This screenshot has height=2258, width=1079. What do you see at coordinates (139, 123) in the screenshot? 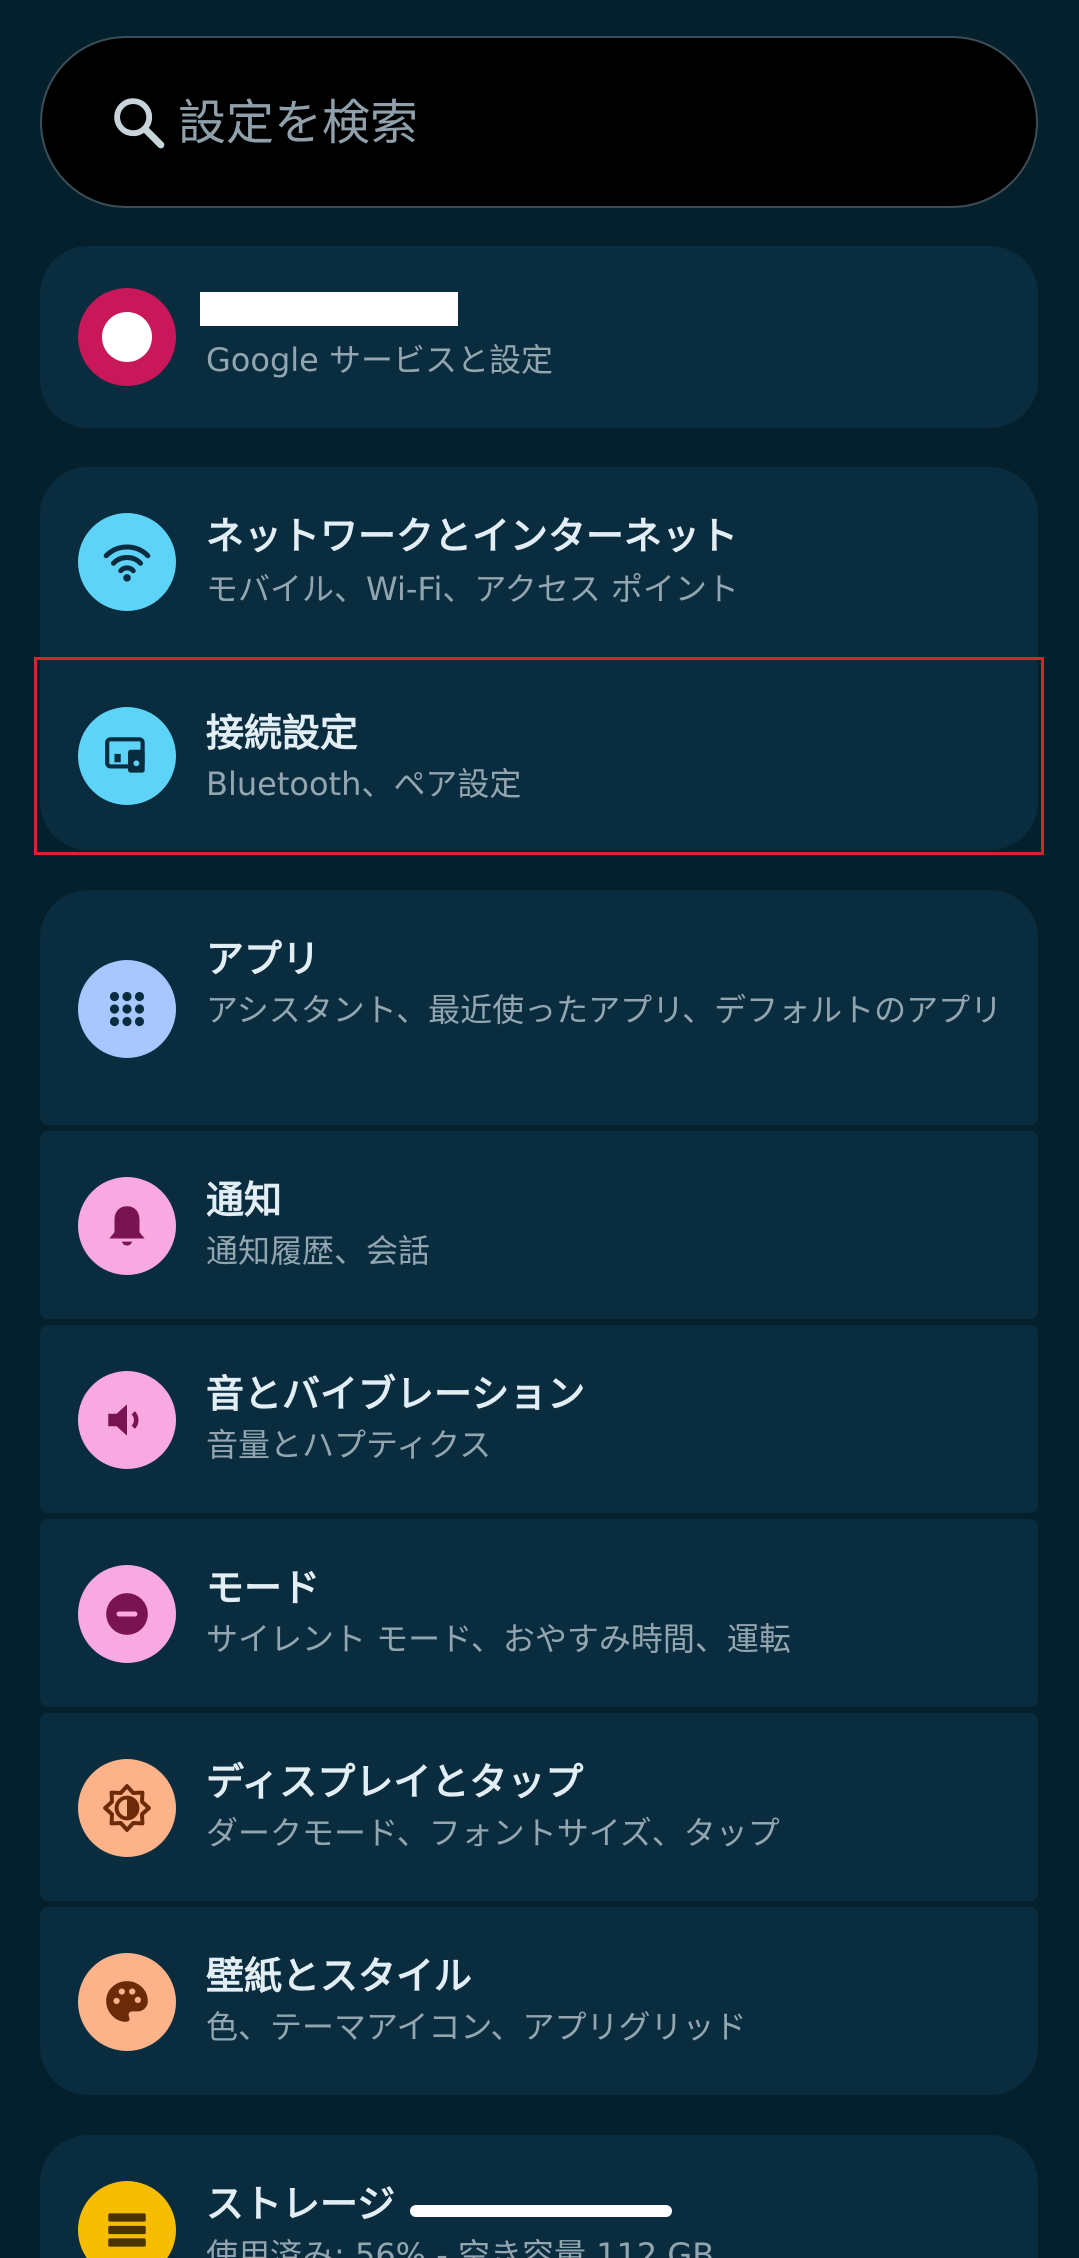
I see `search-icon` at bounding box center [139, 123].